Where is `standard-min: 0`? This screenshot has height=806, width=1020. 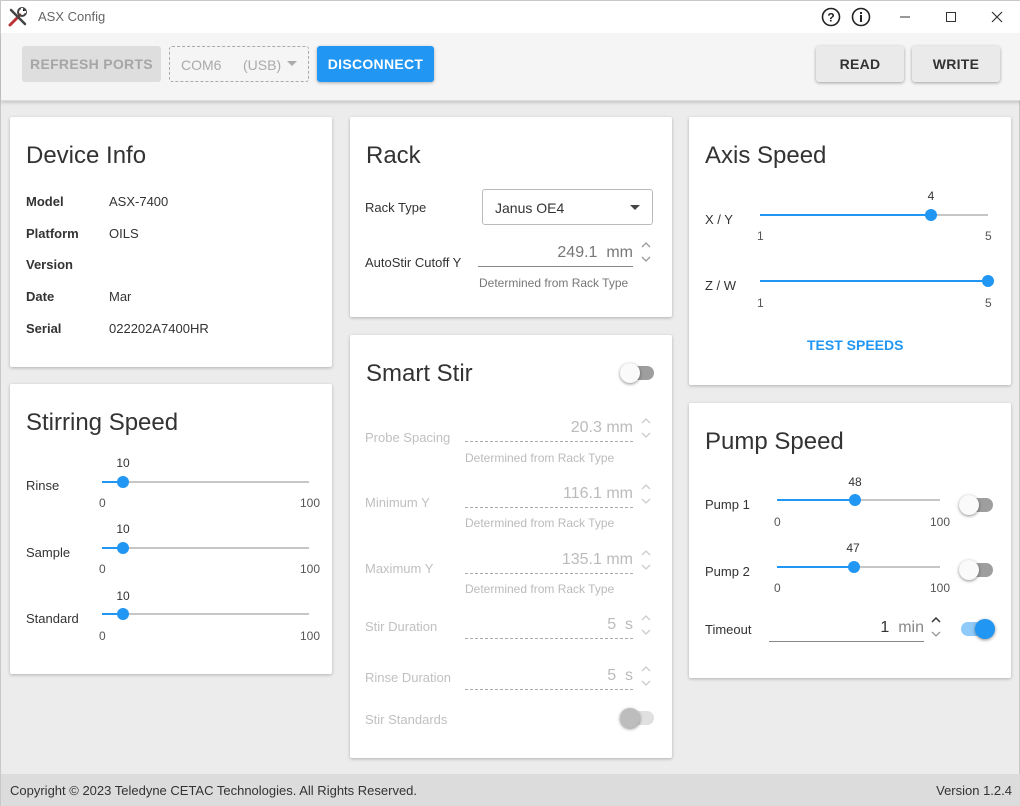 standard-min: 0 is located at coordinates (102, 636).